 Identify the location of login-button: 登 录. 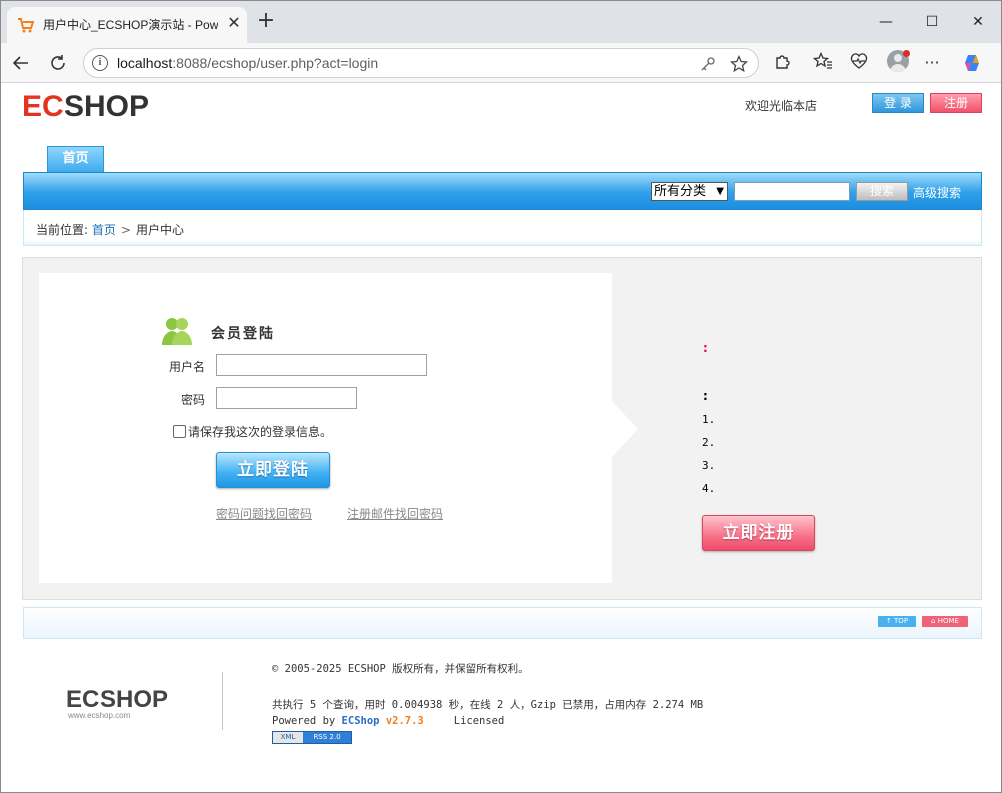
(898, 103).